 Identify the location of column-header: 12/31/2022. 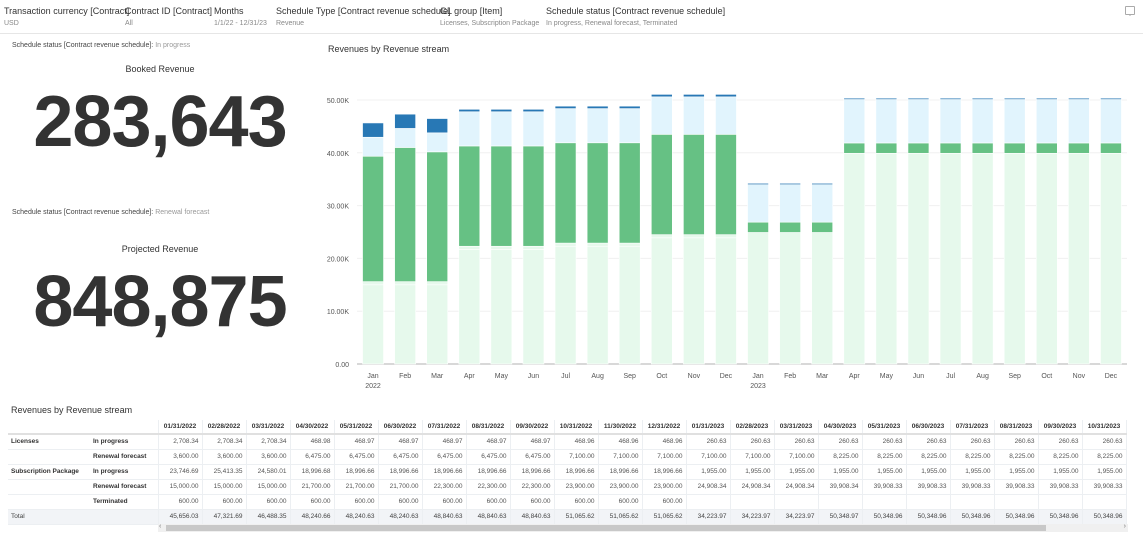
(664, 427).